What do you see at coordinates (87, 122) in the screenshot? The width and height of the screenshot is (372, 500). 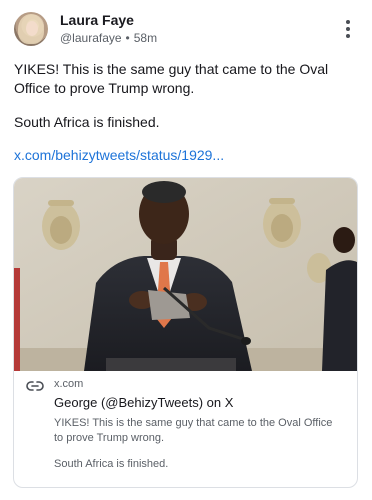 I see `post-text-secondary: South Africa is finished.` at bounding box center [87, 122].